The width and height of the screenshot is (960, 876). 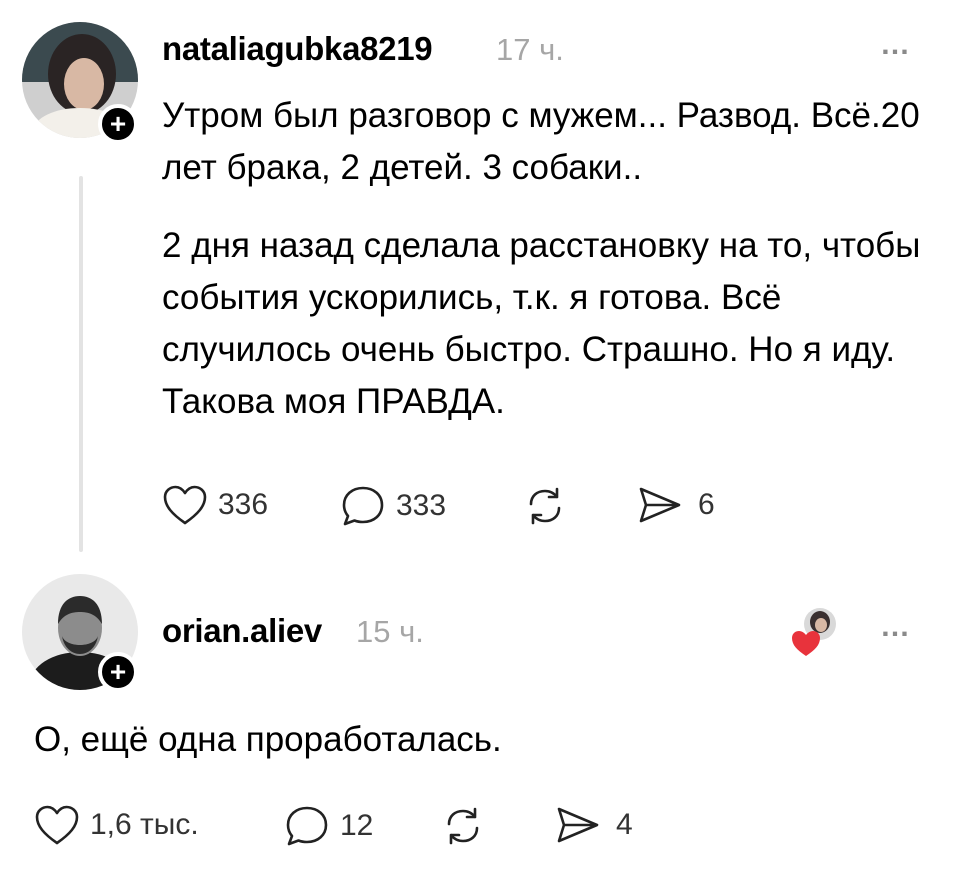 I want to click on reply-comment-button: 12, so click(x=328, y=826).